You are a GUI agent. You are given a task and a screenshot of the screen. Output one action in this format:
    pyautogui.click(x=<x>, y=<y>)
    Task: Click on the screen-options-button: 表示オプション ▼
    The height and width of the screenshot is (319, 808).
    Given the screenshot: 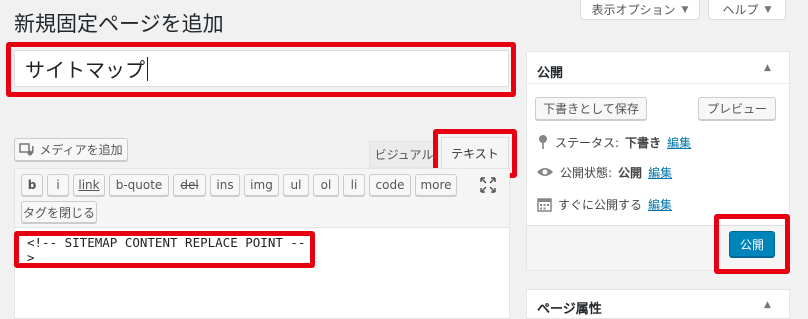 What is the action you would take?
    pyautogui.click(x=640, y=10)
    